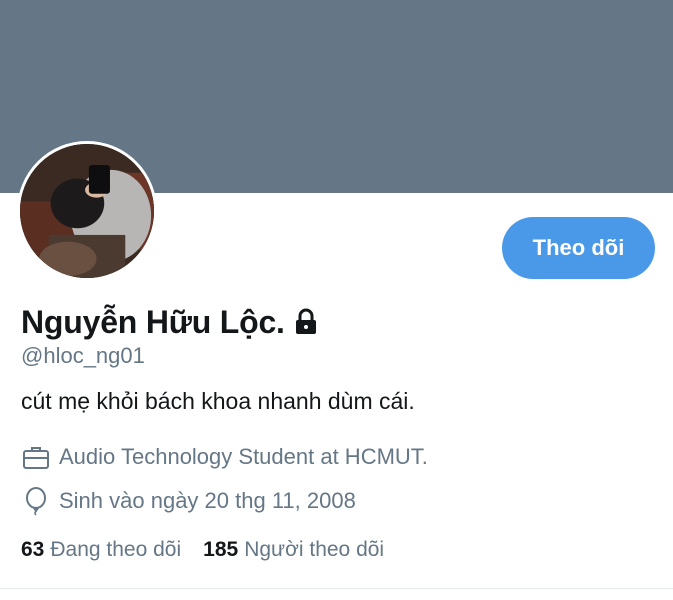  I want to click on followers-count: 185, so click(221, 549).